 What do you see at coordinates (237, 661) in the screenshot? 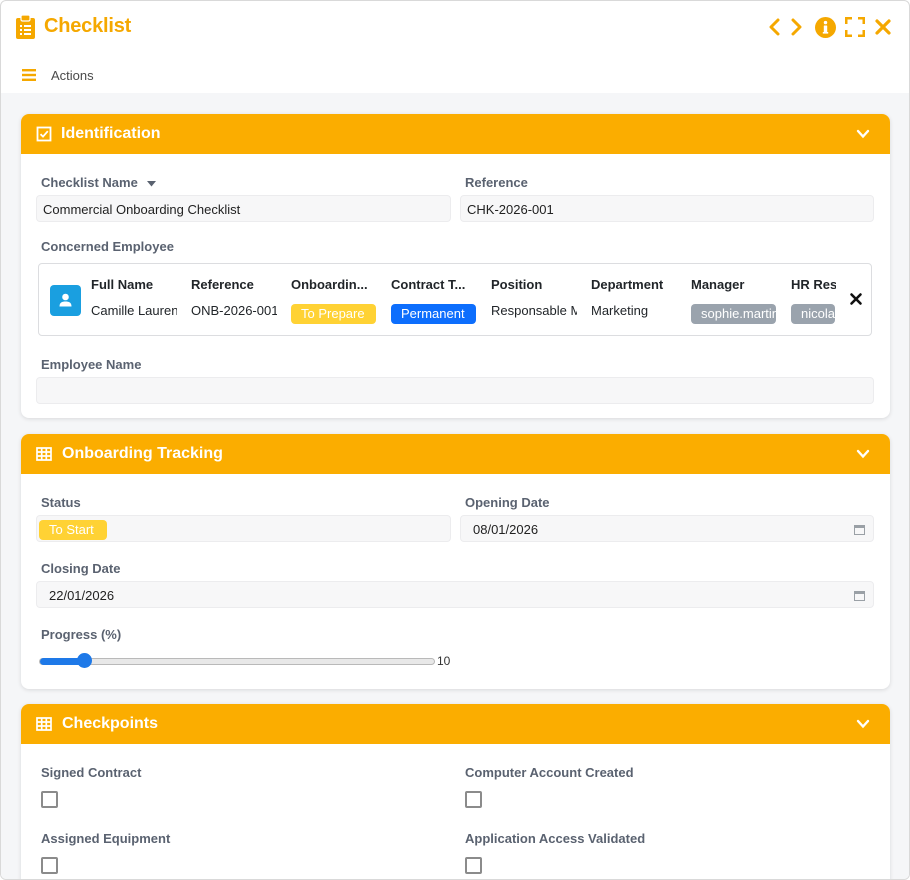
I see `progress-slider-track` at bounding box center [237, 661].